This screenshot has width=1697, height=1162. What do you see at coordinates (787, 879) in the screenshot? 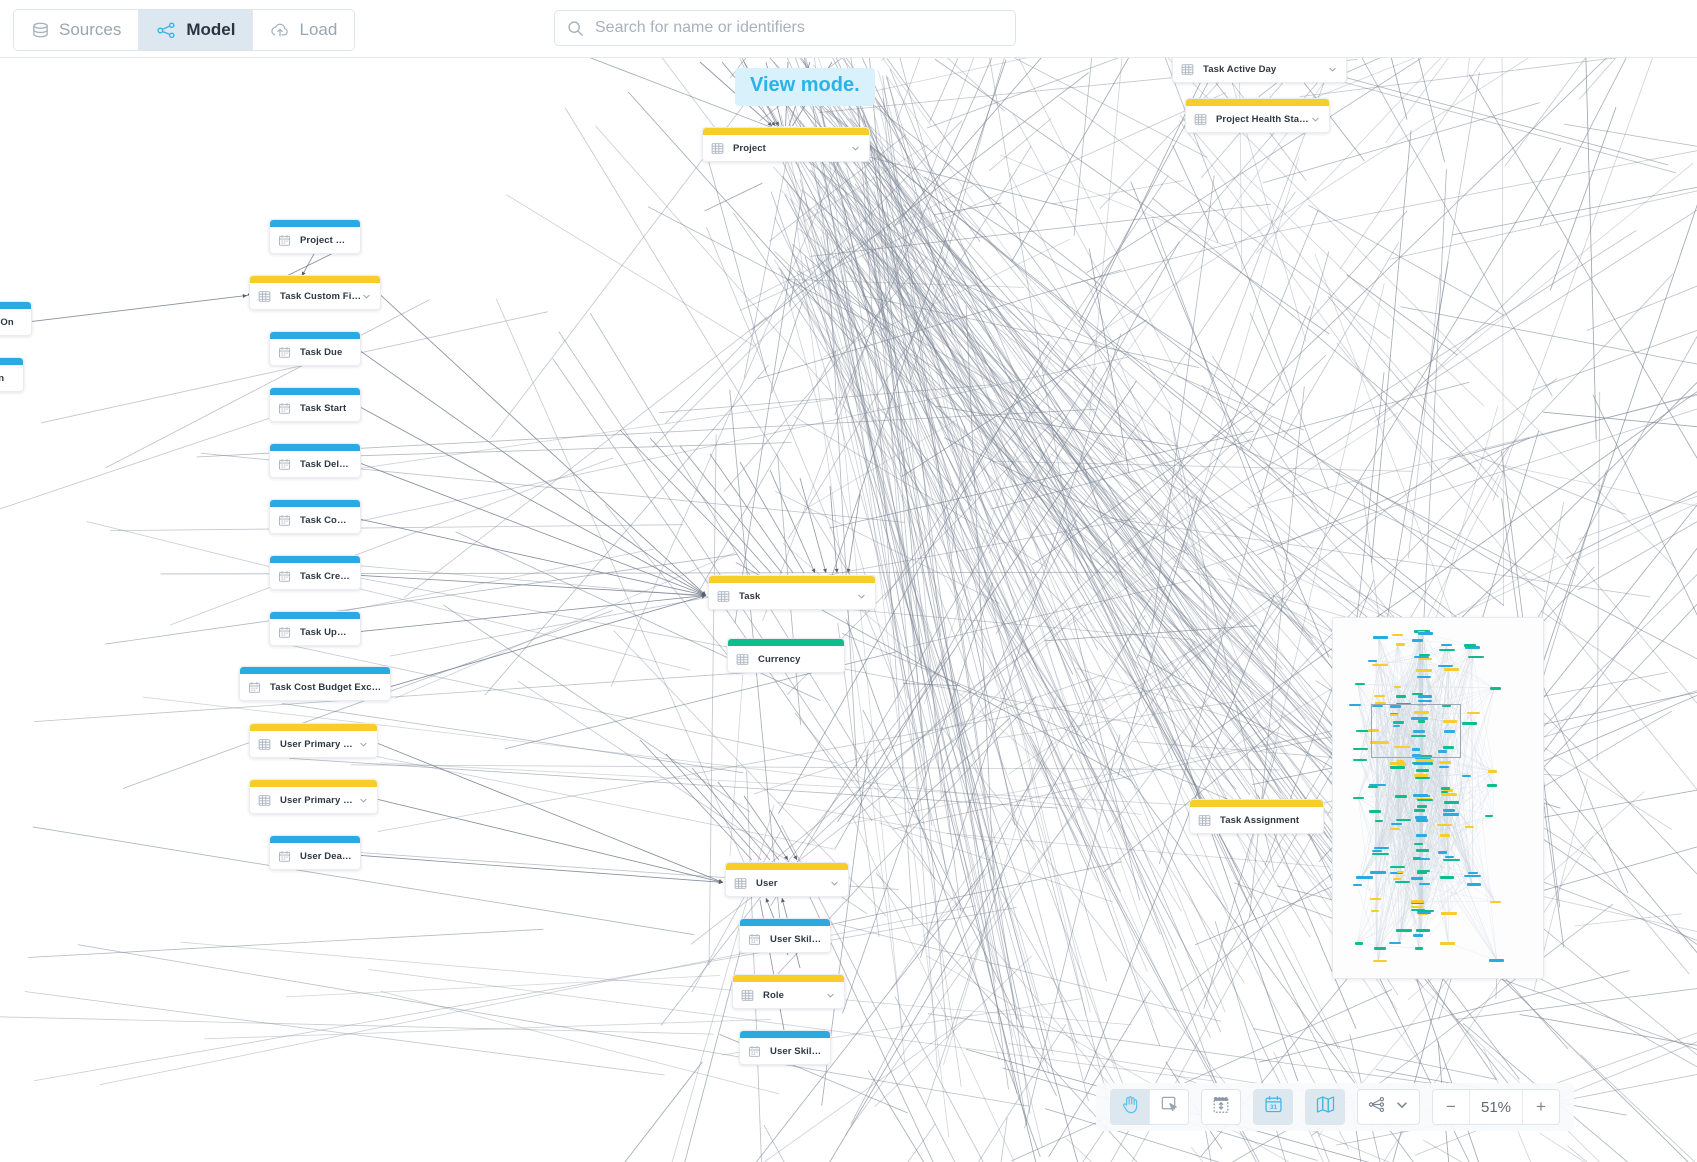
I see `graph-node-user: User` at bounding box center [787, 879].